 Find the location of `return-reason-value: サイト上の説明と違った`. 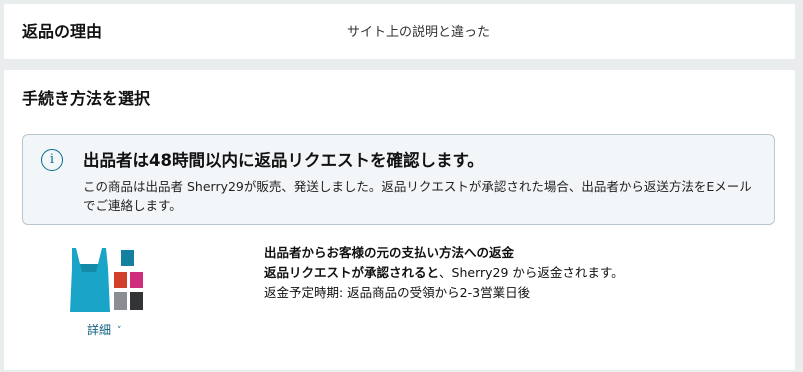

return-reason-value: サイト上の説明と違った is located at coordinates (419, 32).